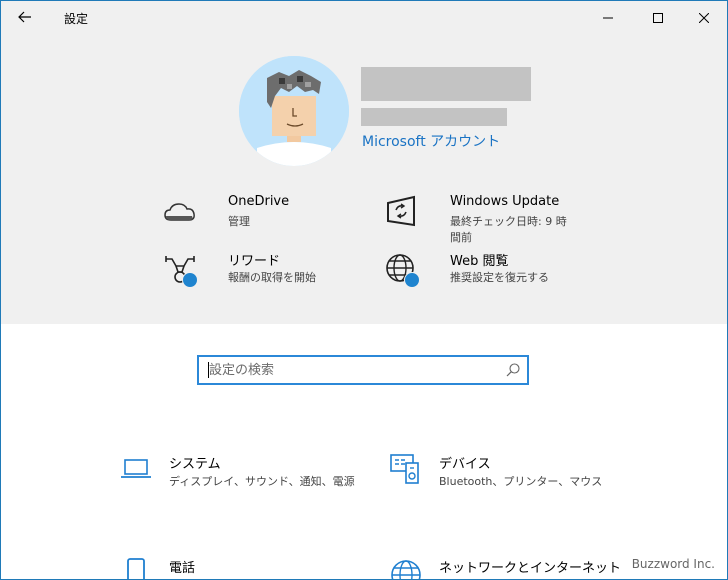 Image resolution: width=728 pixels, height=580 pixels. I want to click on close-button, so click(704, 17).